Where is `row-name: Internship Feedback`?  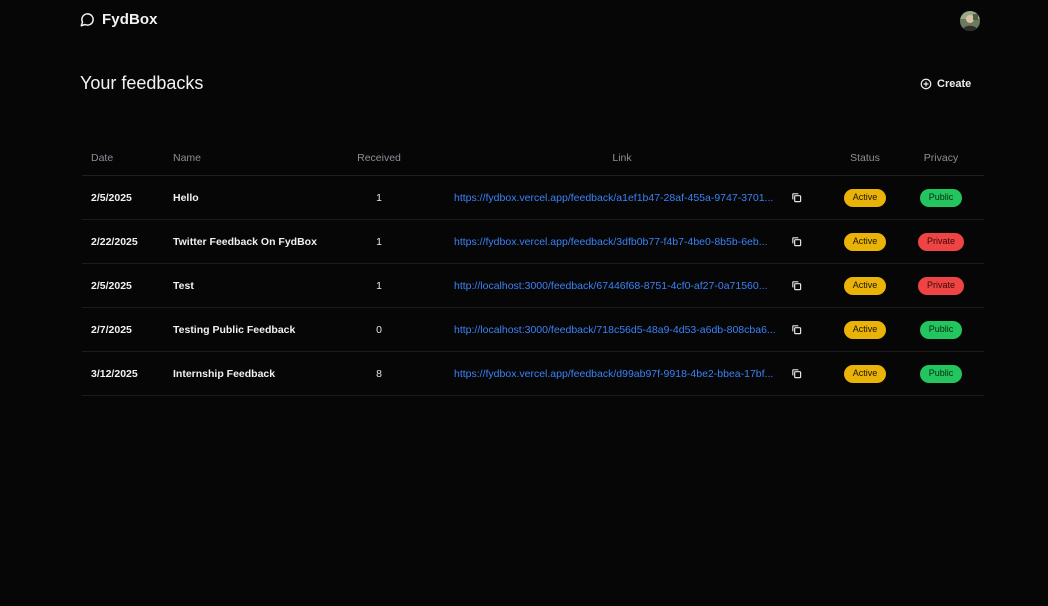 row-name: Internship Feedback is located at coordinates (224, 373).